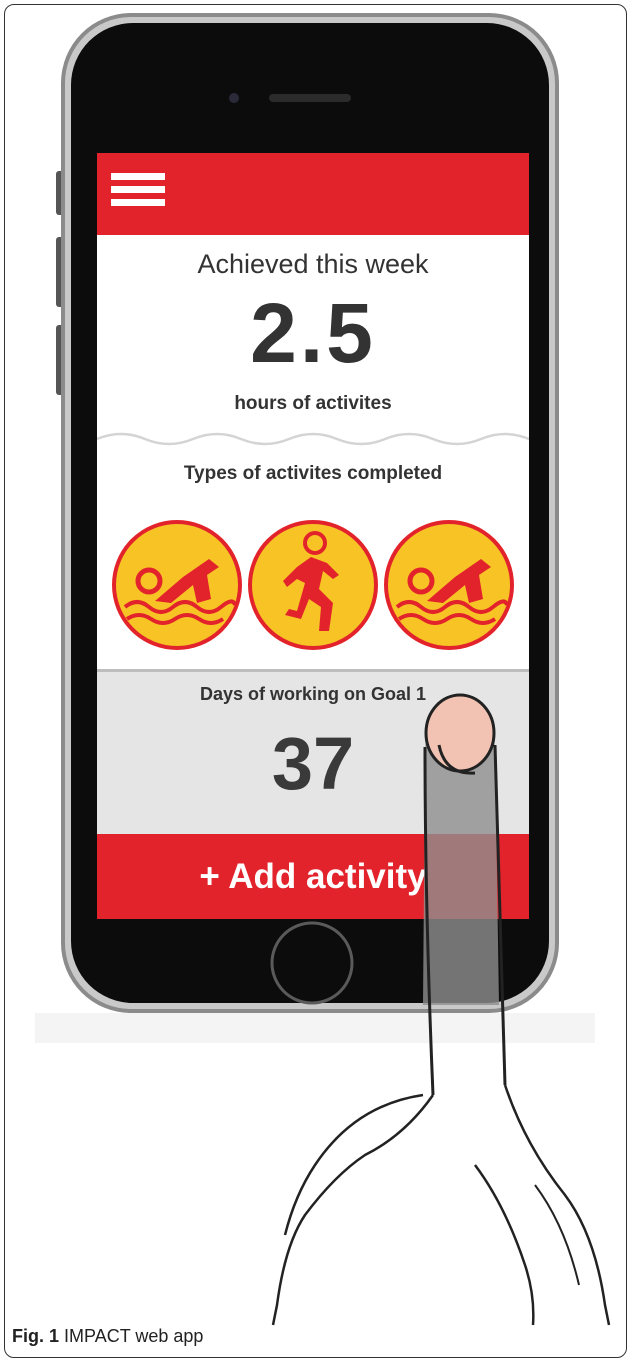 The height and width of the screenshot is (1364, 633). What do you see at coordinates (313, 876) in the screenshot?
I see `add-activity-button: + Add activity` at bounding box center [313, 876].